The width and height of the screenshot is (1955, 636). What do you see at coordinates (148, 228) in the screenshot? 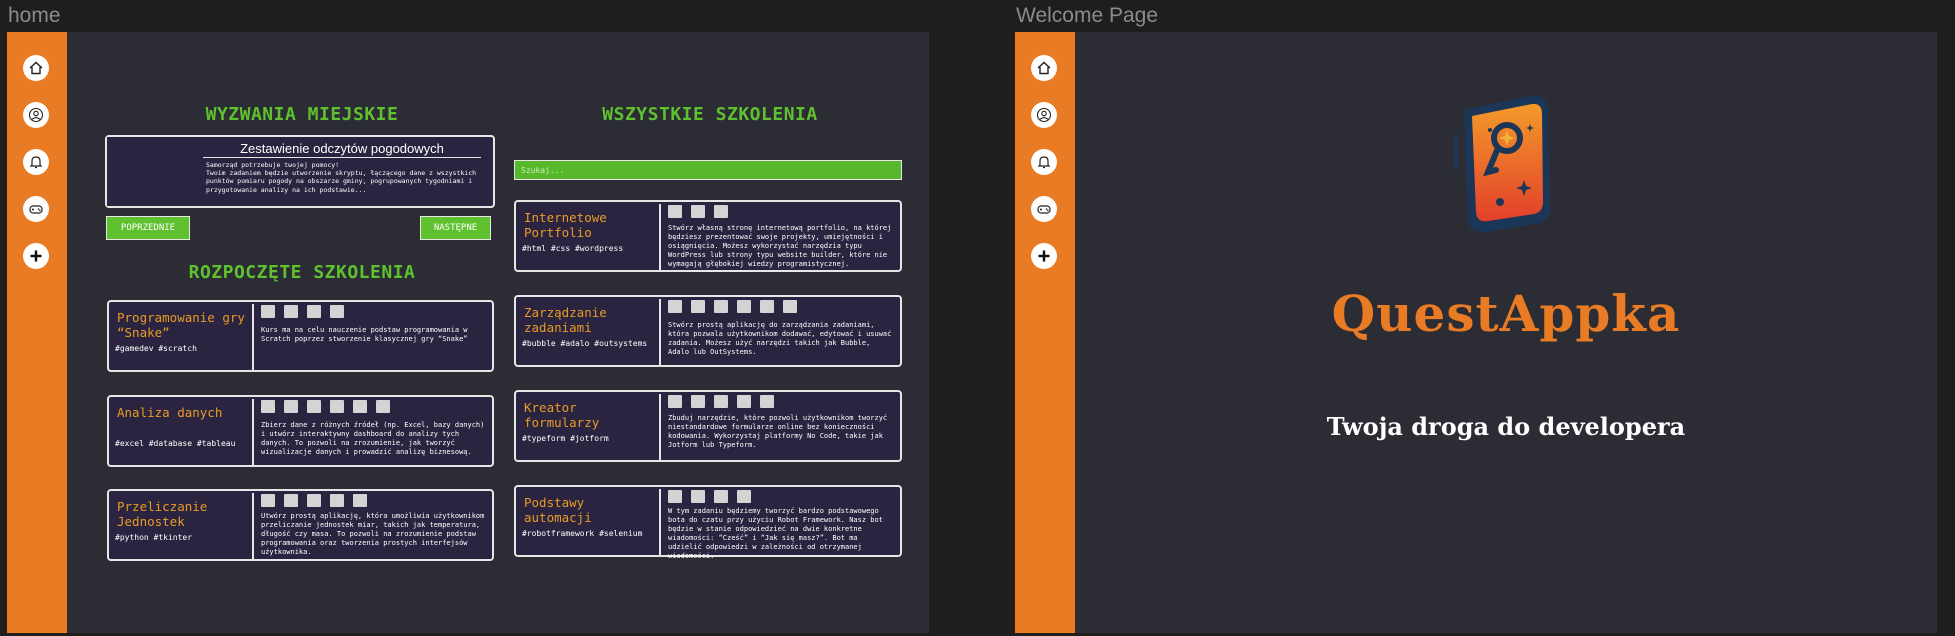
I see `previous-button: POPRZEDNIE` at bounding box center [148, 228].